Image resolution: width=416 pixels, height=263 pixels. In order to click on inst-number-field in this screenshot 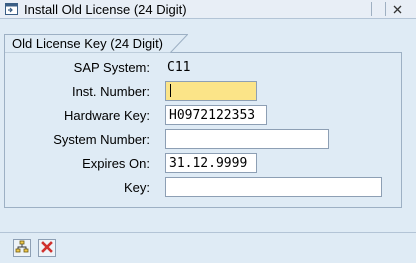, I will do `click(211, 91)`.